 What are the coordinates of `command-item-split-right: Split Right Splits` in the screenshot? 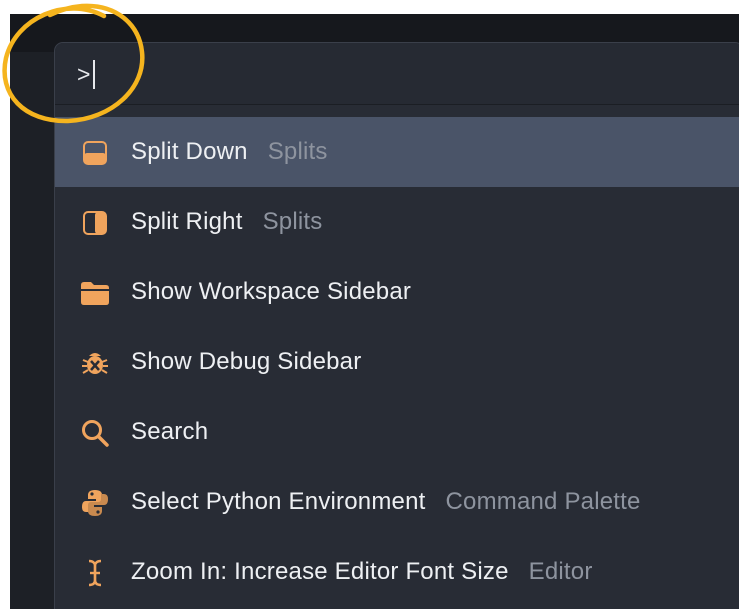 It's located at (397, 222).